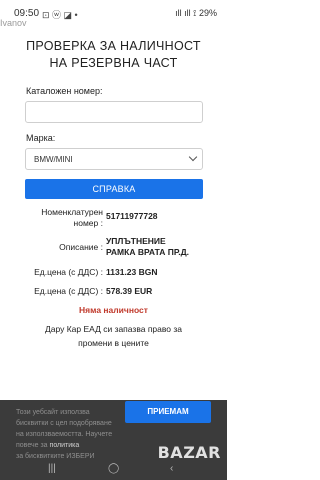 The width and height of the screenshot is (320, 480). What do you see at coordinates (52, 468) in the screenshot?
I see `recent-apps-icon: |||` at bounding box center [52, 468].